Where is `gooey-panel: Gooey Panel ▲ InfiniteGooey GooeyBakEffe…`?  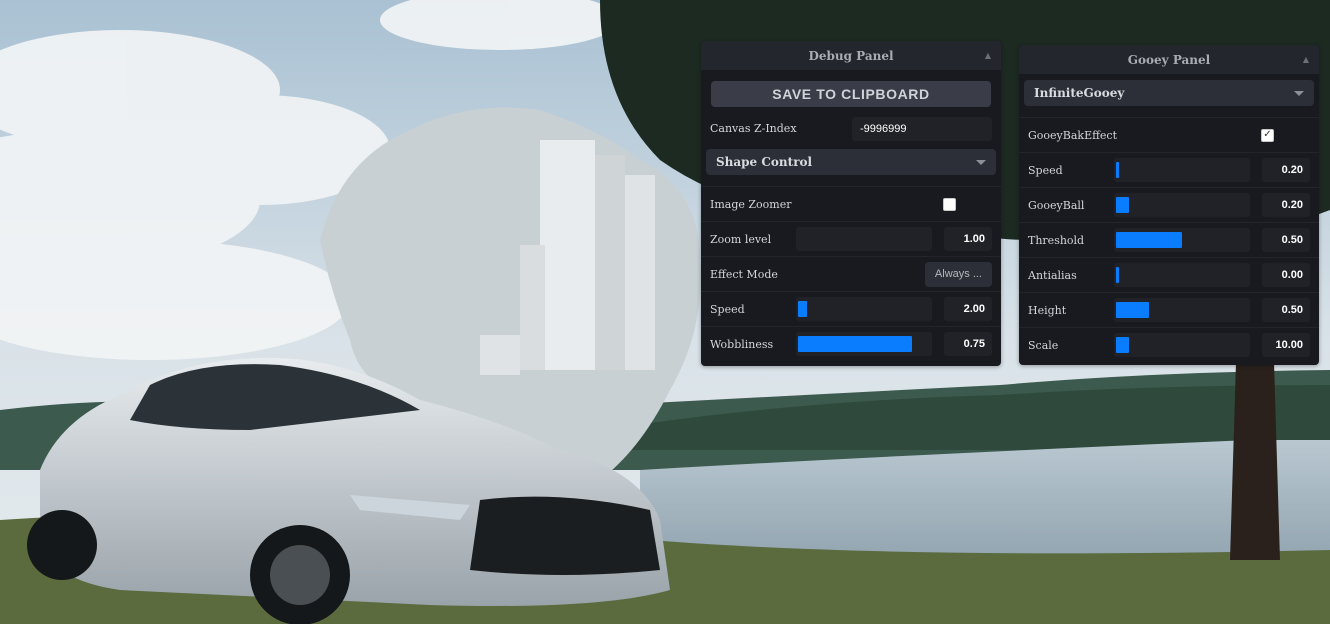
gooey-panel: Gooey Panel ▲ InfiniteGooey GooeyBakEffe… is located at coordinates (1169, 205).